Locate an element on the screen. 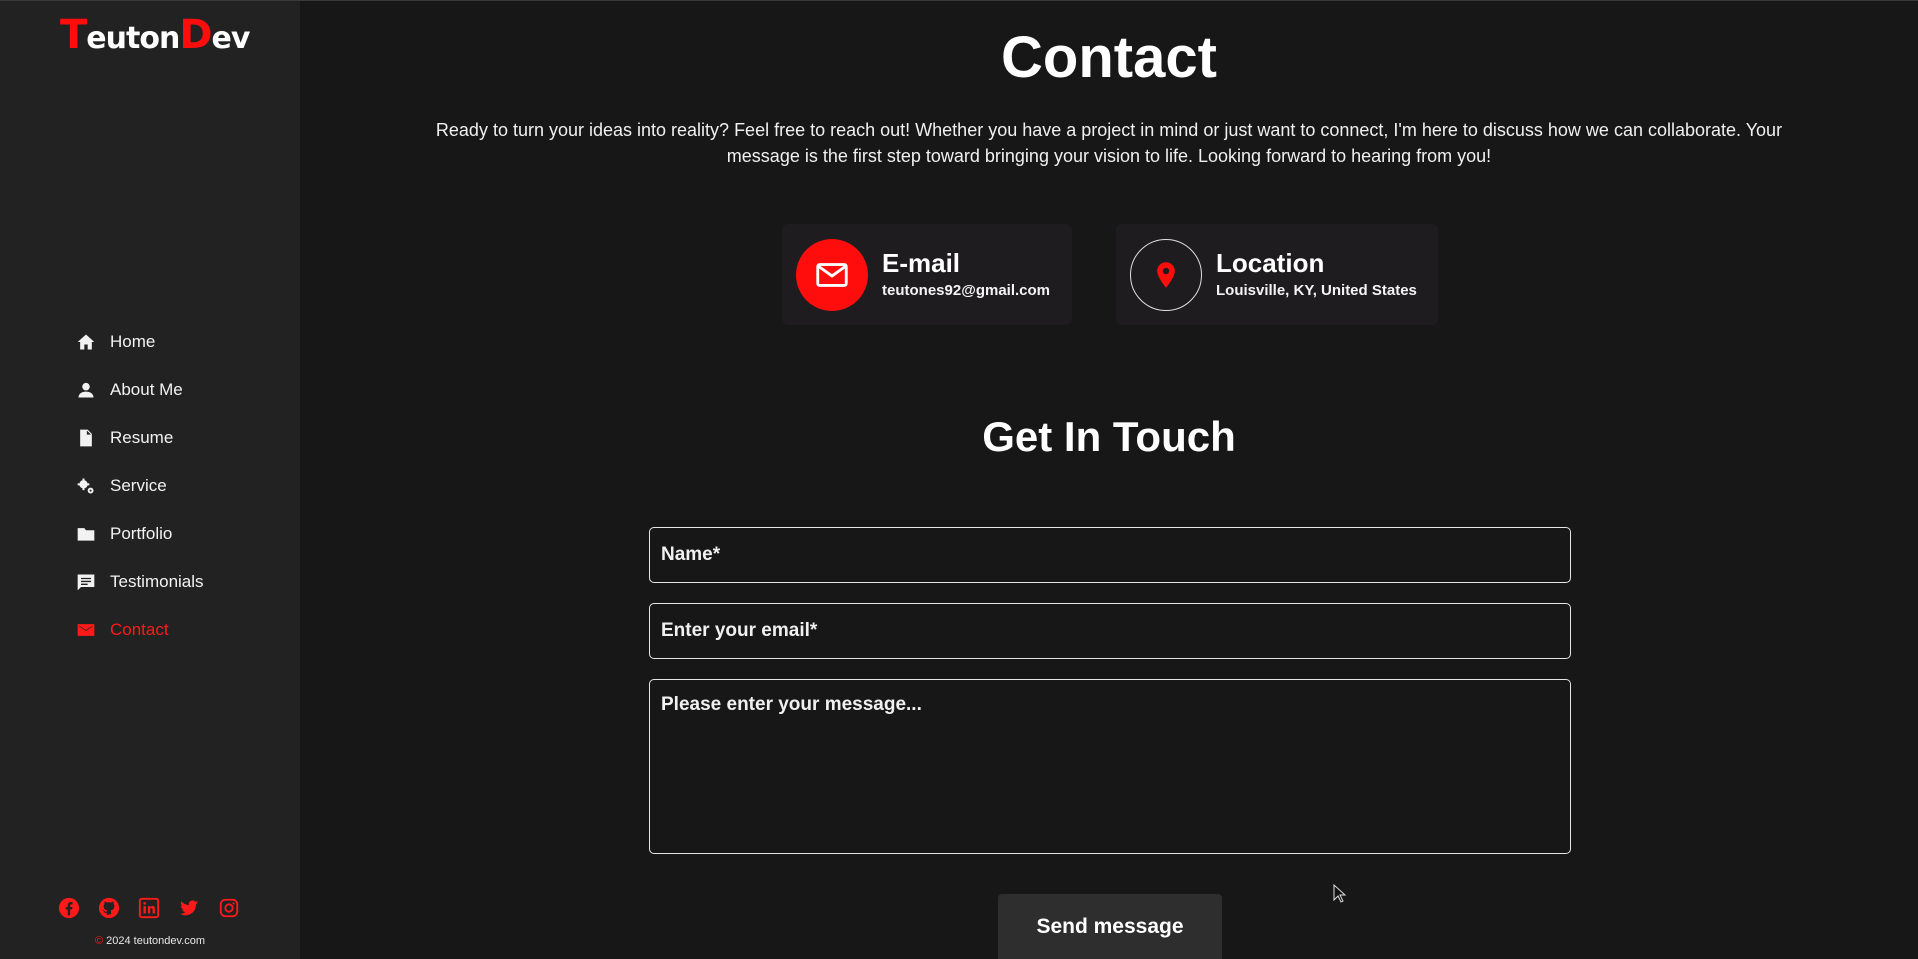  sidebar-item-label: Portfolio is located at coordinates (141, 533).